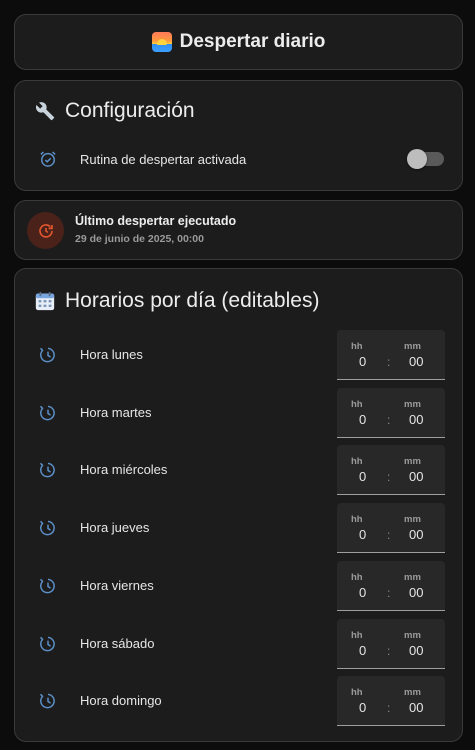  I want to click on config-section-title: Configuración, so click(114, 111).